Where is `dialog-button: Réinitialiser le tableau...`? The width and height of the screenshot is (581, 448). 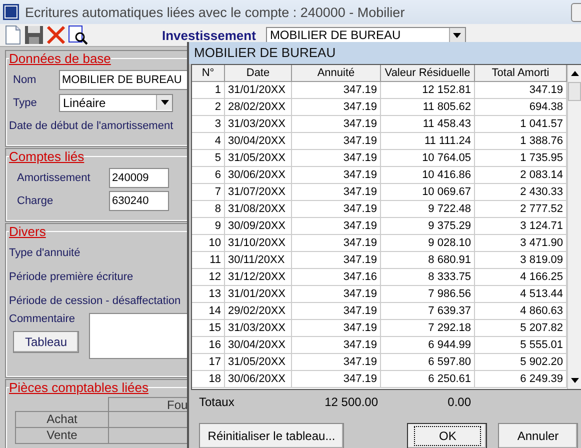 dialog-button: Réinitialiser le tableau... is located at coordinates (271, 435).